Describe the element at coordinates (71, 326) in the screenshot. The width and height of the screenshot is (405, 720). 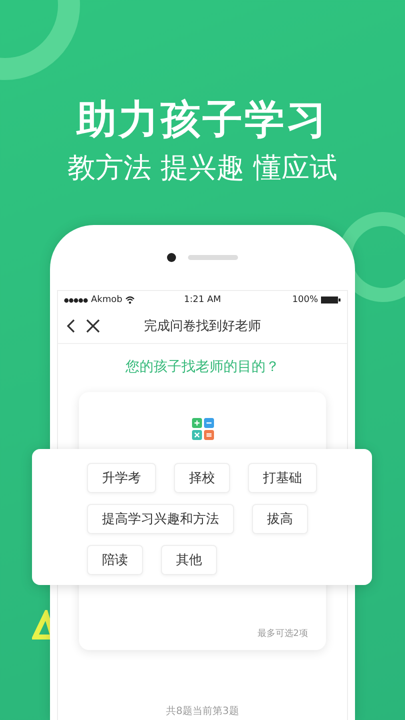
I see `back-icon` at that location.